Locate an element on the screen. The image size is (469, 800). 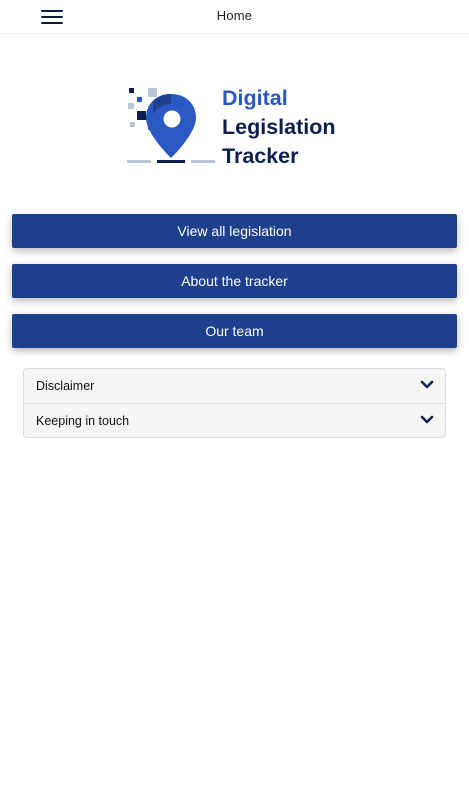
map-pin-pixels-icon is located at coordinates (171, 125).